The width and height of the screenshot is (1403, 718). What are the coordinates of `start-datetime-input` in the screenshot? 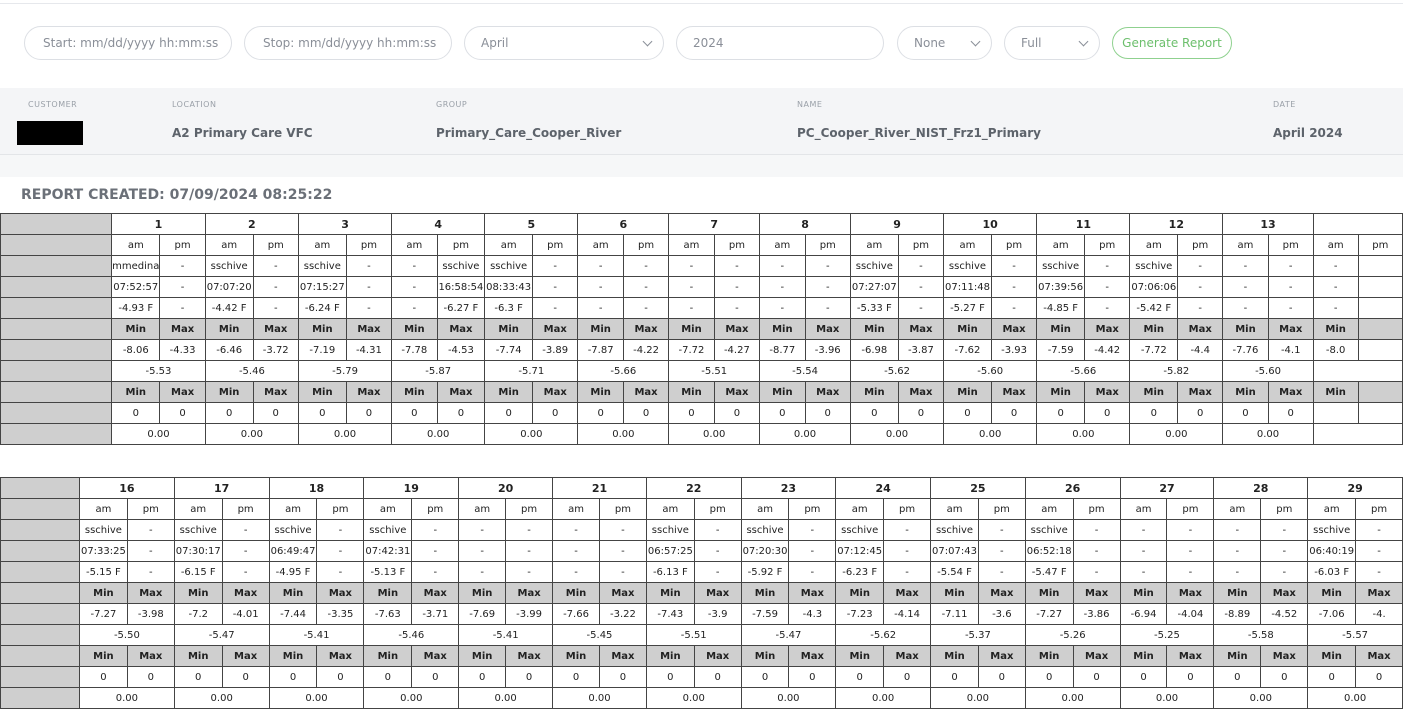 It's located at (136, 43).